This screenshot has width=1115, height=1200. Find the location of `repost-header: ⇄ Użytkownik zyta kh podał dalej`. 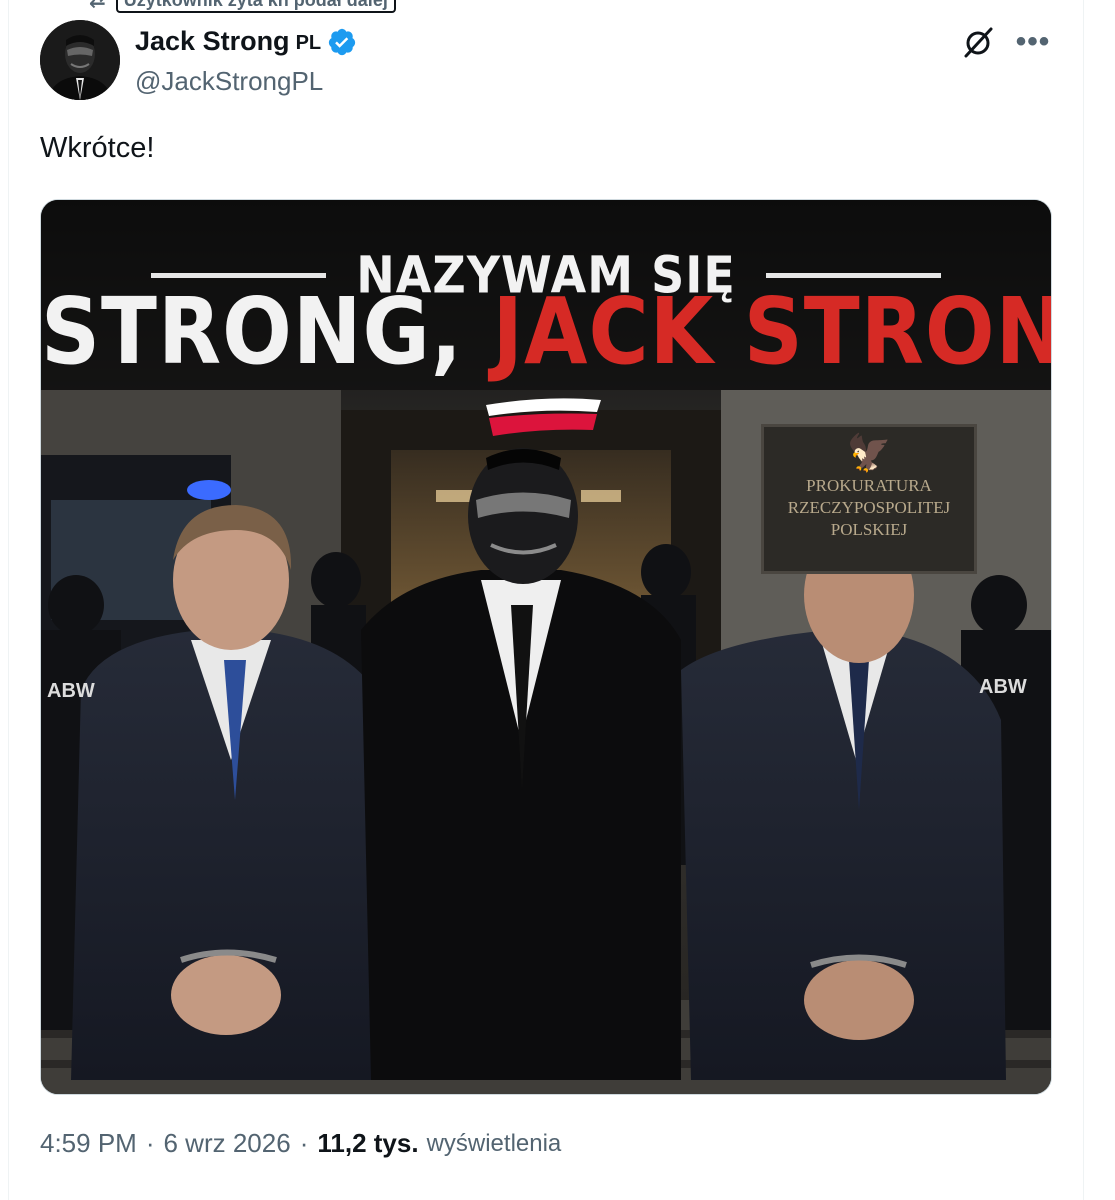

repost-header: ⇄ Użytkownik zyta kh podał dalej is located at coordinates (242, 7).